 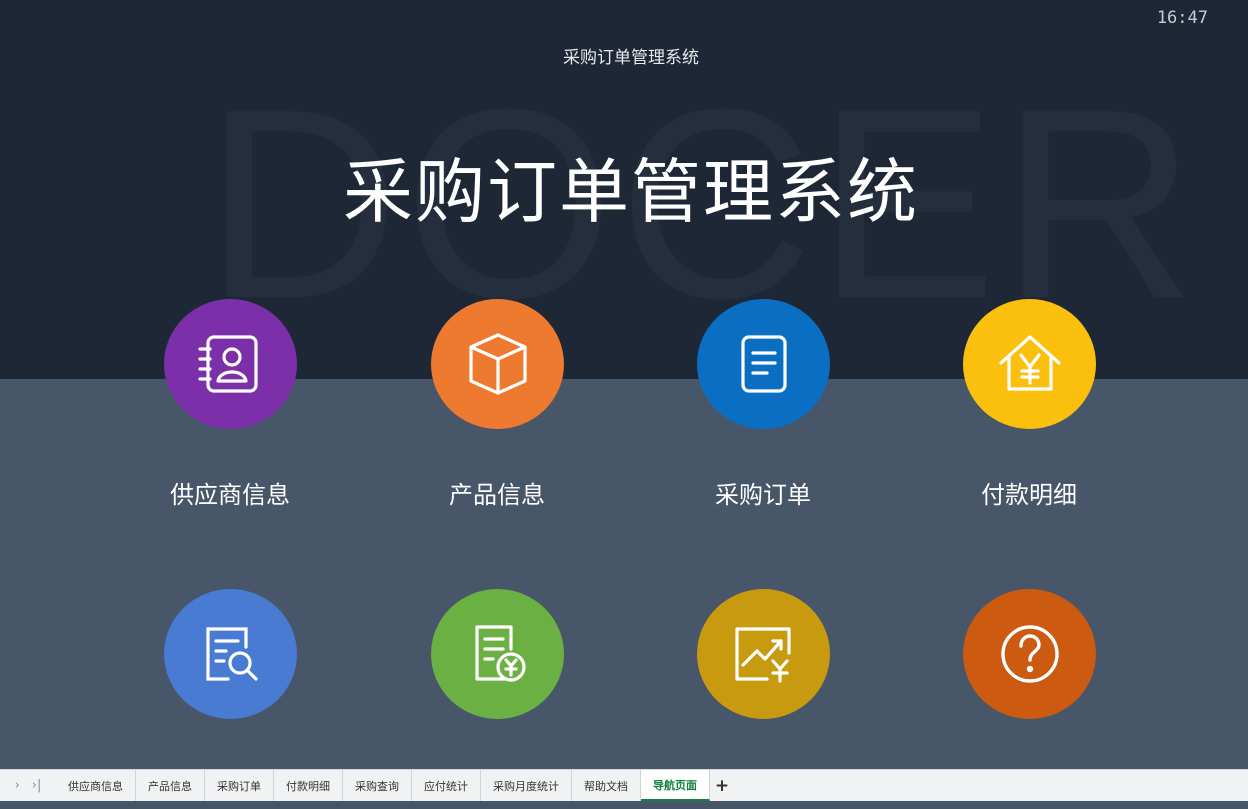 I want to click on sheet-tab: 采购订单, so click(x=239, y=785).